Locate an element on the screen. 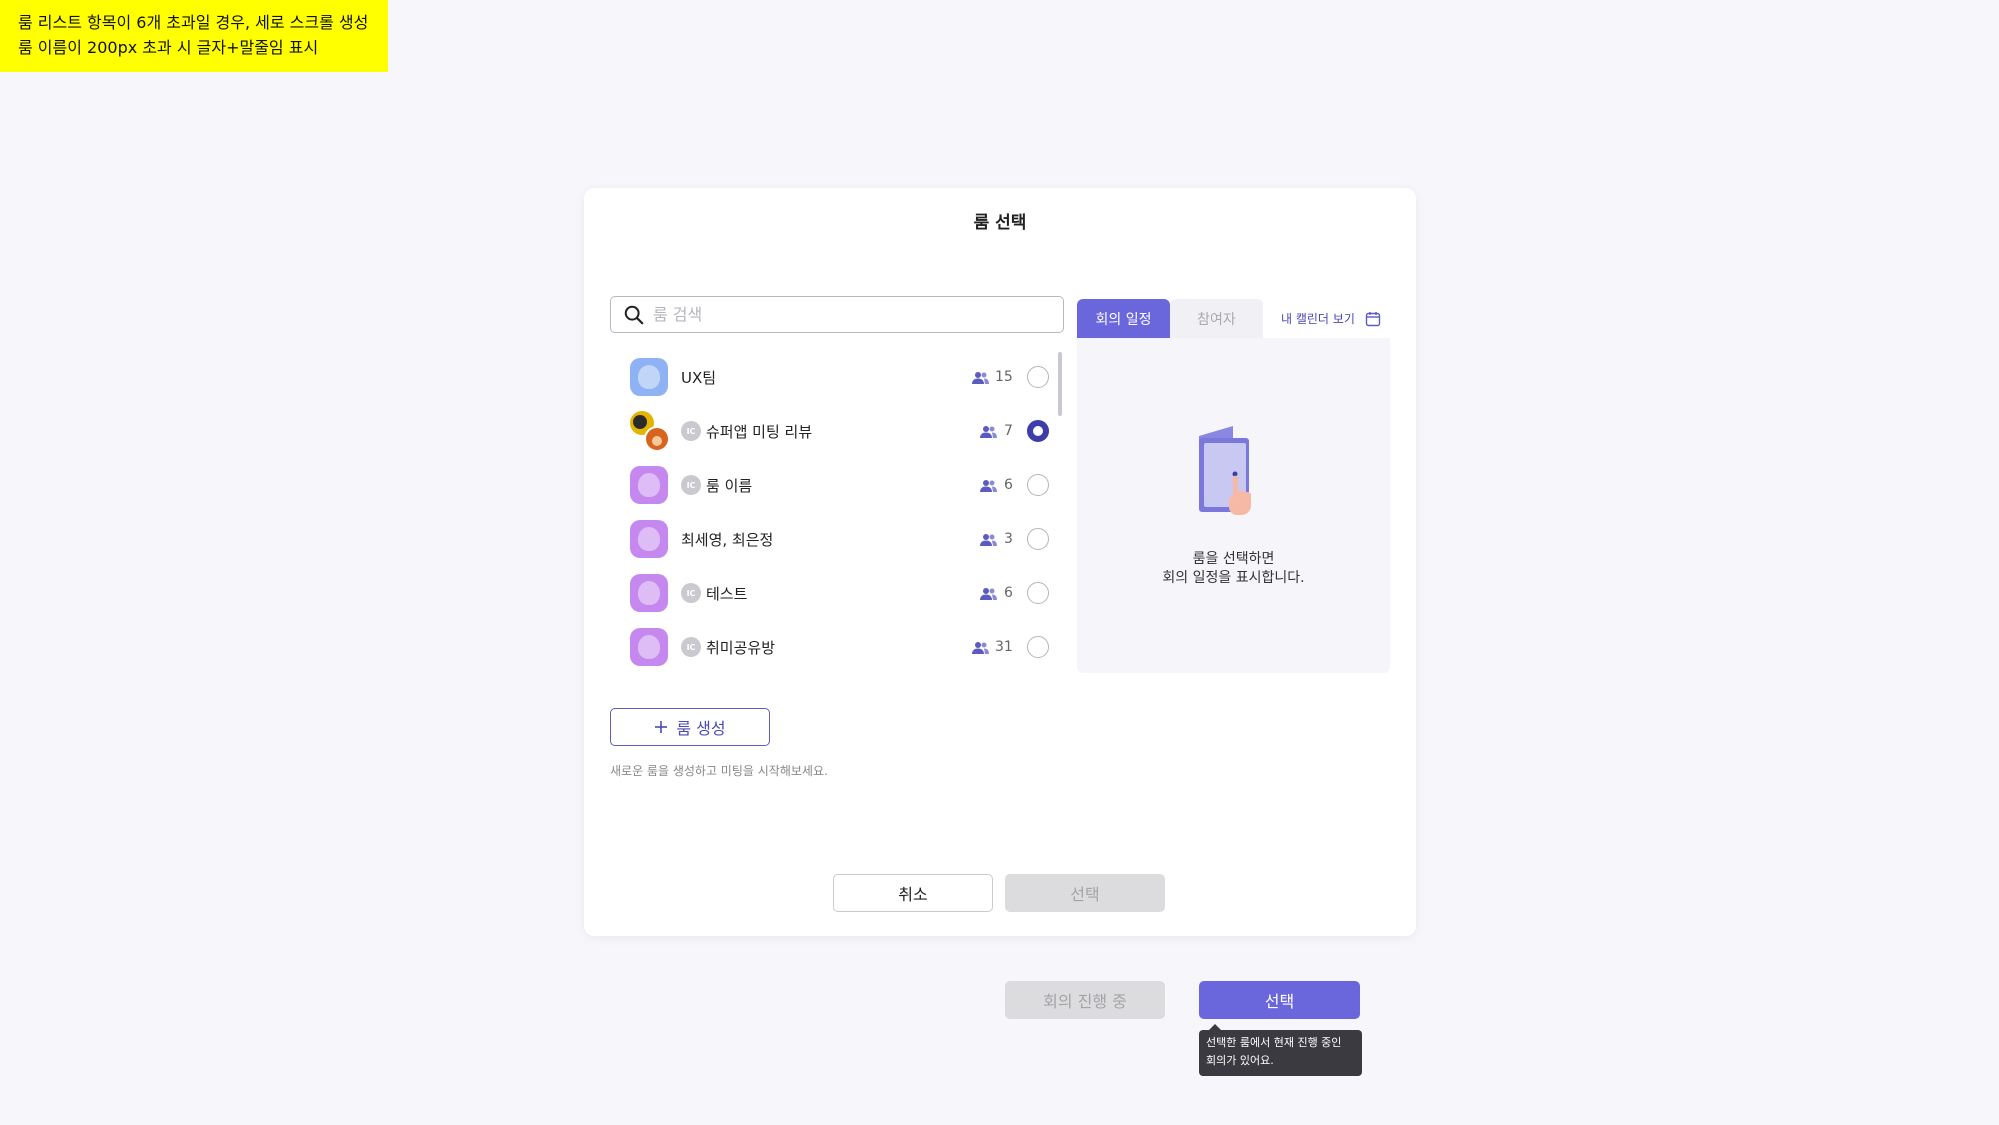 This screenshot has height=1125, width=1999. meeting-schedule-panel: 룸을 선택하면 회의 일정을 표시합니다. is located at coordinates (1233, 505).